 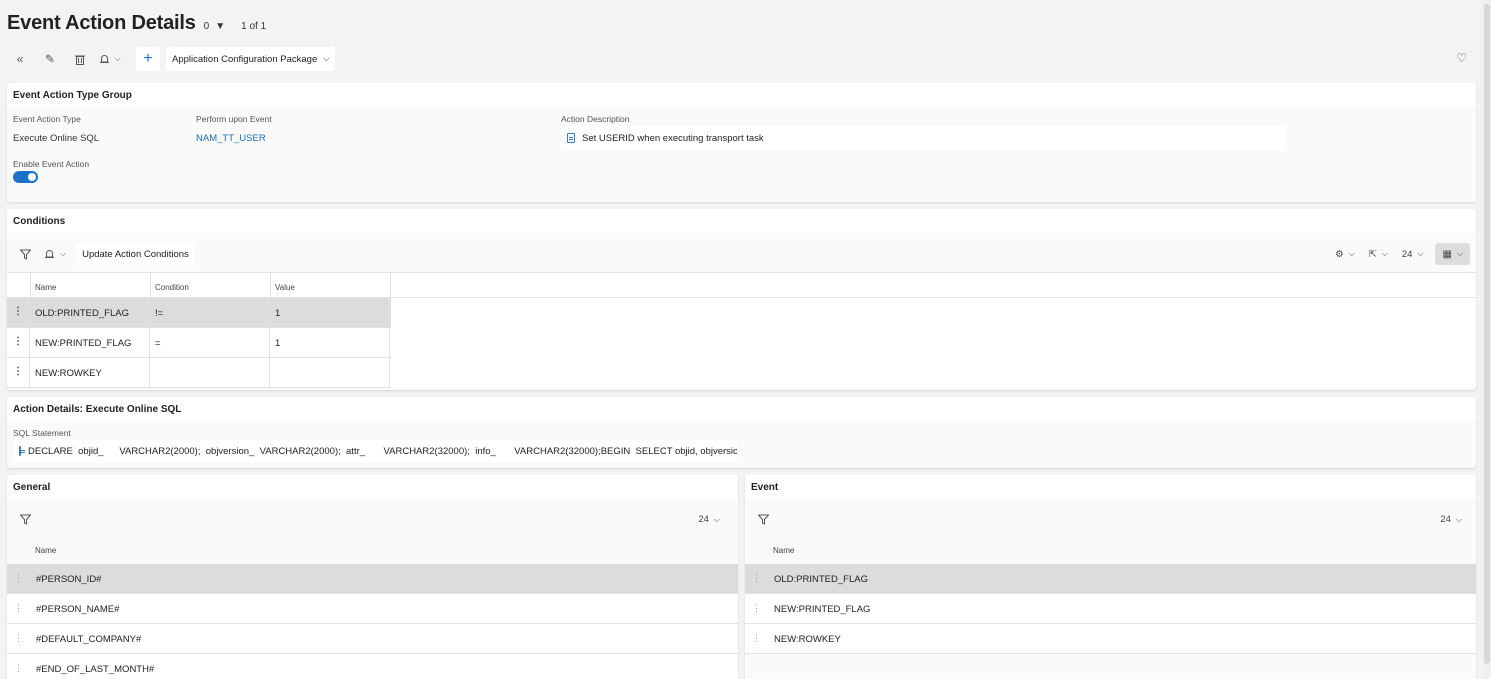 I want to click on view-mode-dropdown: ▦ ⌵, so click(x=1452, y=254).